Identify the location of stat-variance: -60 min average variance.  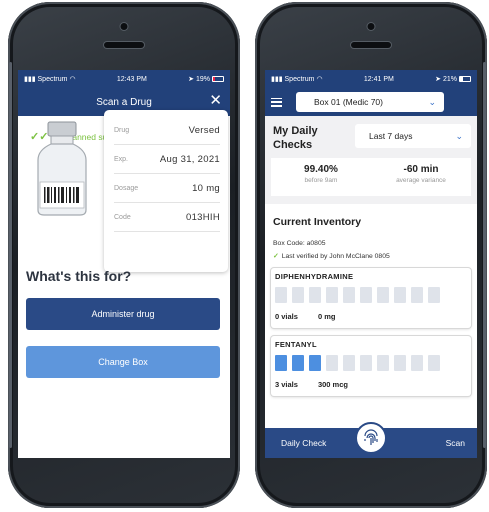
(421, 174).